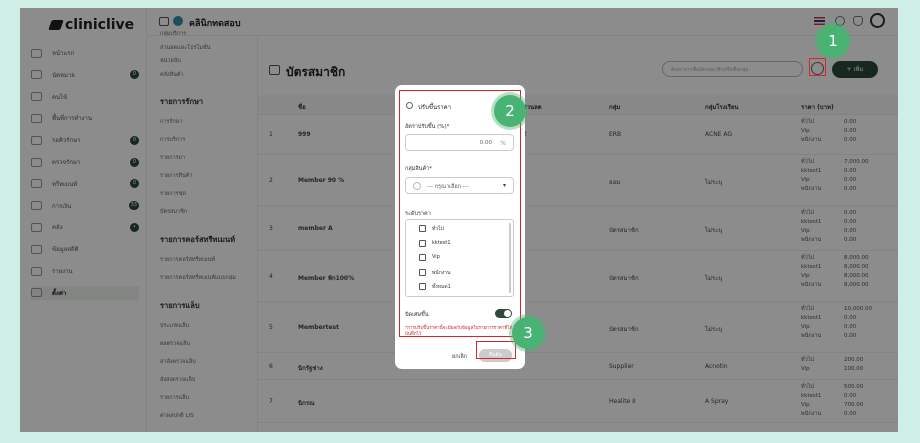 The width and height of the screenshot is (920, 443). What do you see at coordinates (833, 41) in the screenshot?
I see `callout-1: 1` at bounding box center [833, 41].